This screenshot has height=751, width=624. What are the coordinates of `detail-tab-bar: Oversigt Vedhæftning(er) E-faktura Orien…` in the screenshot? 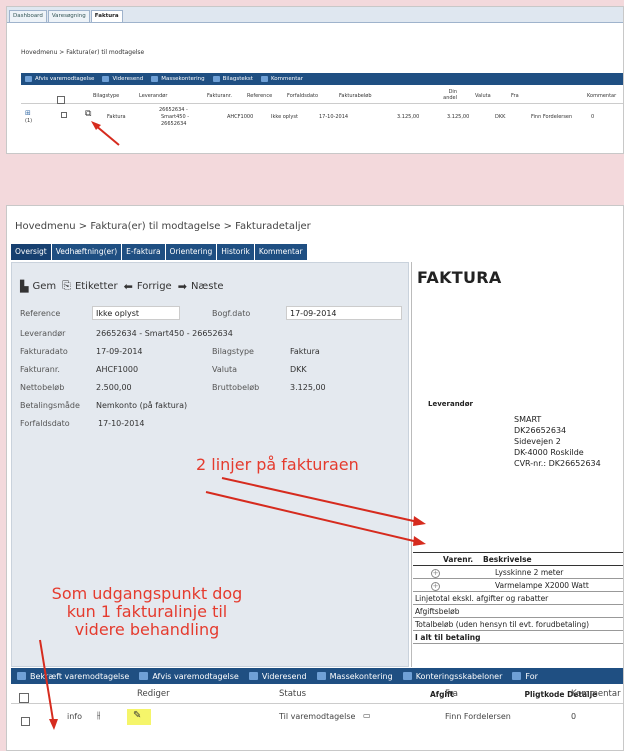 It's located at (159, 252).